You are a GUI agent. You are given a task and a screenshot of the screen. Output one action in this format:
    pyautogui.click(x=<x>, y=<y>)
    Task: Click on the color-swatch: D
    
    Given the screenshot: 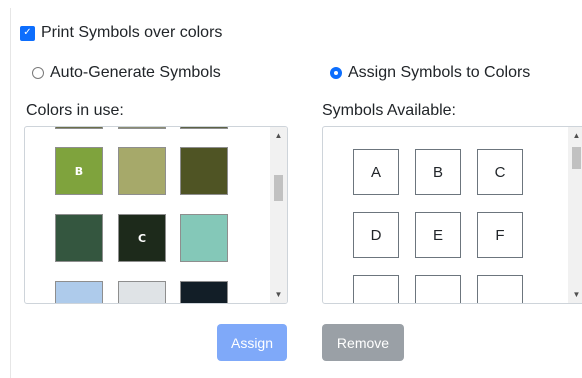 What is the action you would take?
    pyautogui.click(x=204, y=292)
    